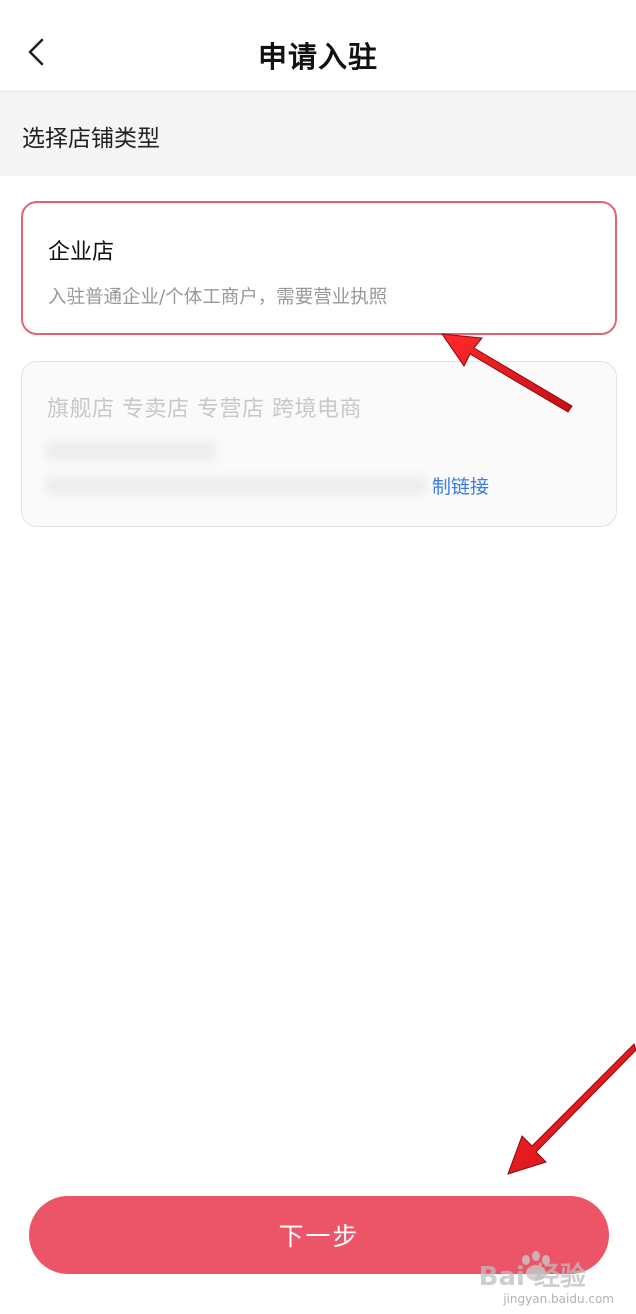  Describe the element at coordinates (558, 1299) in the screenshot. I see `watermark-url: jingyan.baidu.com` at that location.